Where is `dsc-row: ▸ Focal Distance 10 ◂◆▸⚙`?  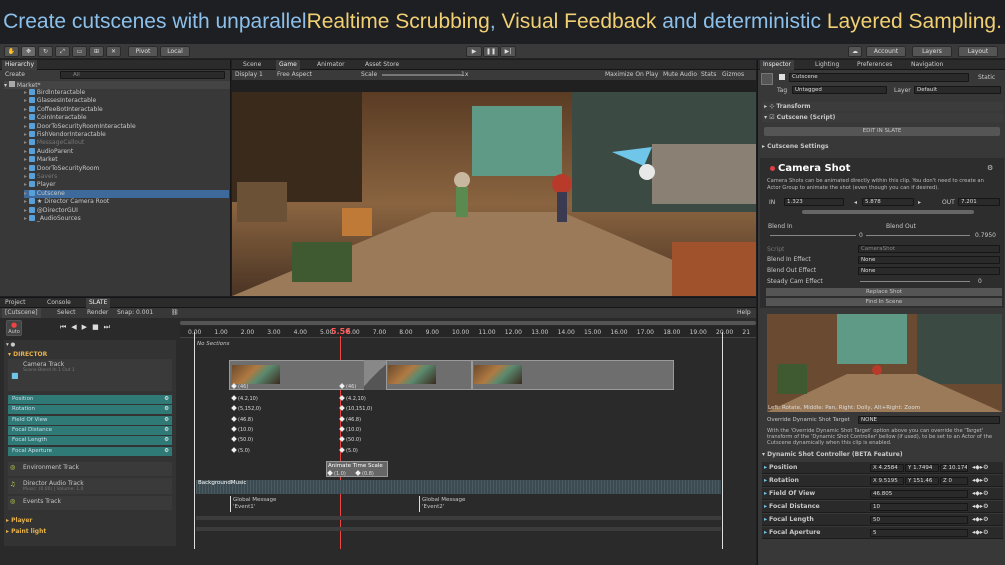 dsc-row: ▸ Focal Distance 10 ◂◆▸⚙ is located at coordinates (882, 507).